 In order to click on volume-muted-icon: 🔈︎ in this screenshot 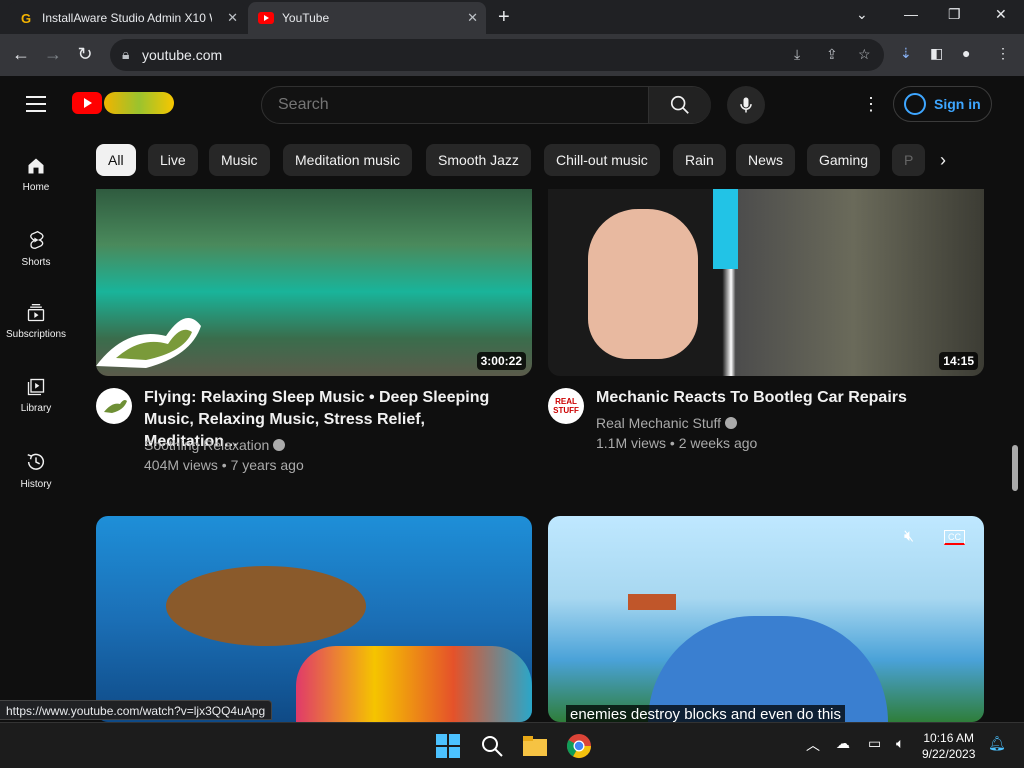, I will do `click(900, 743)`.